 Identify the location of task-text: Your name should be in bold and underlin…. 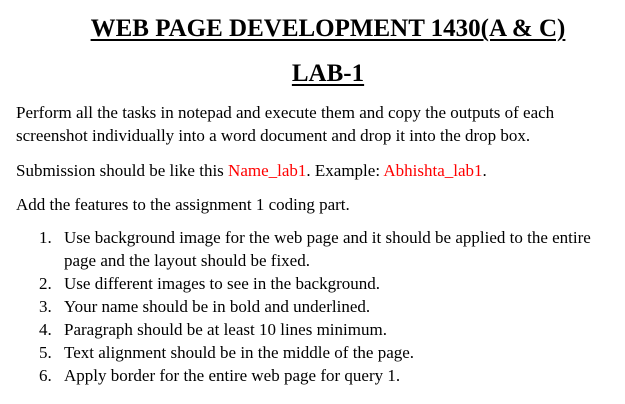
(217, 306).